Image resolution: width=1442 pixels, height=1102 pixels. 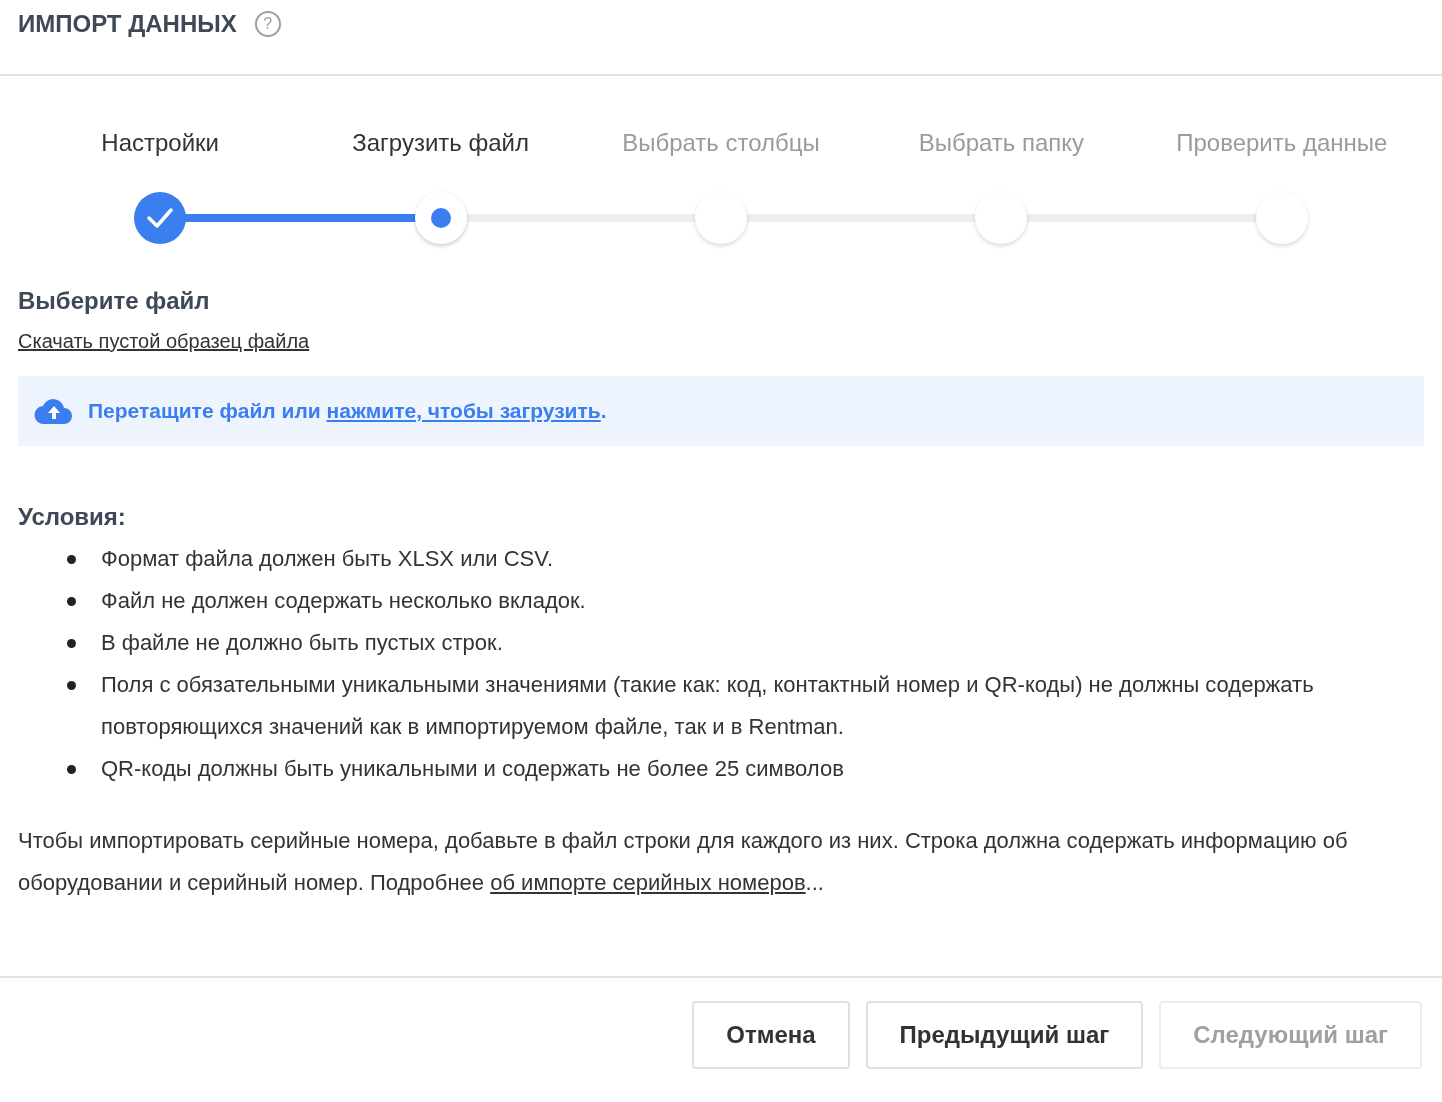 I want to click on step-label: Проверить данные, so click(x=1282, y=143).